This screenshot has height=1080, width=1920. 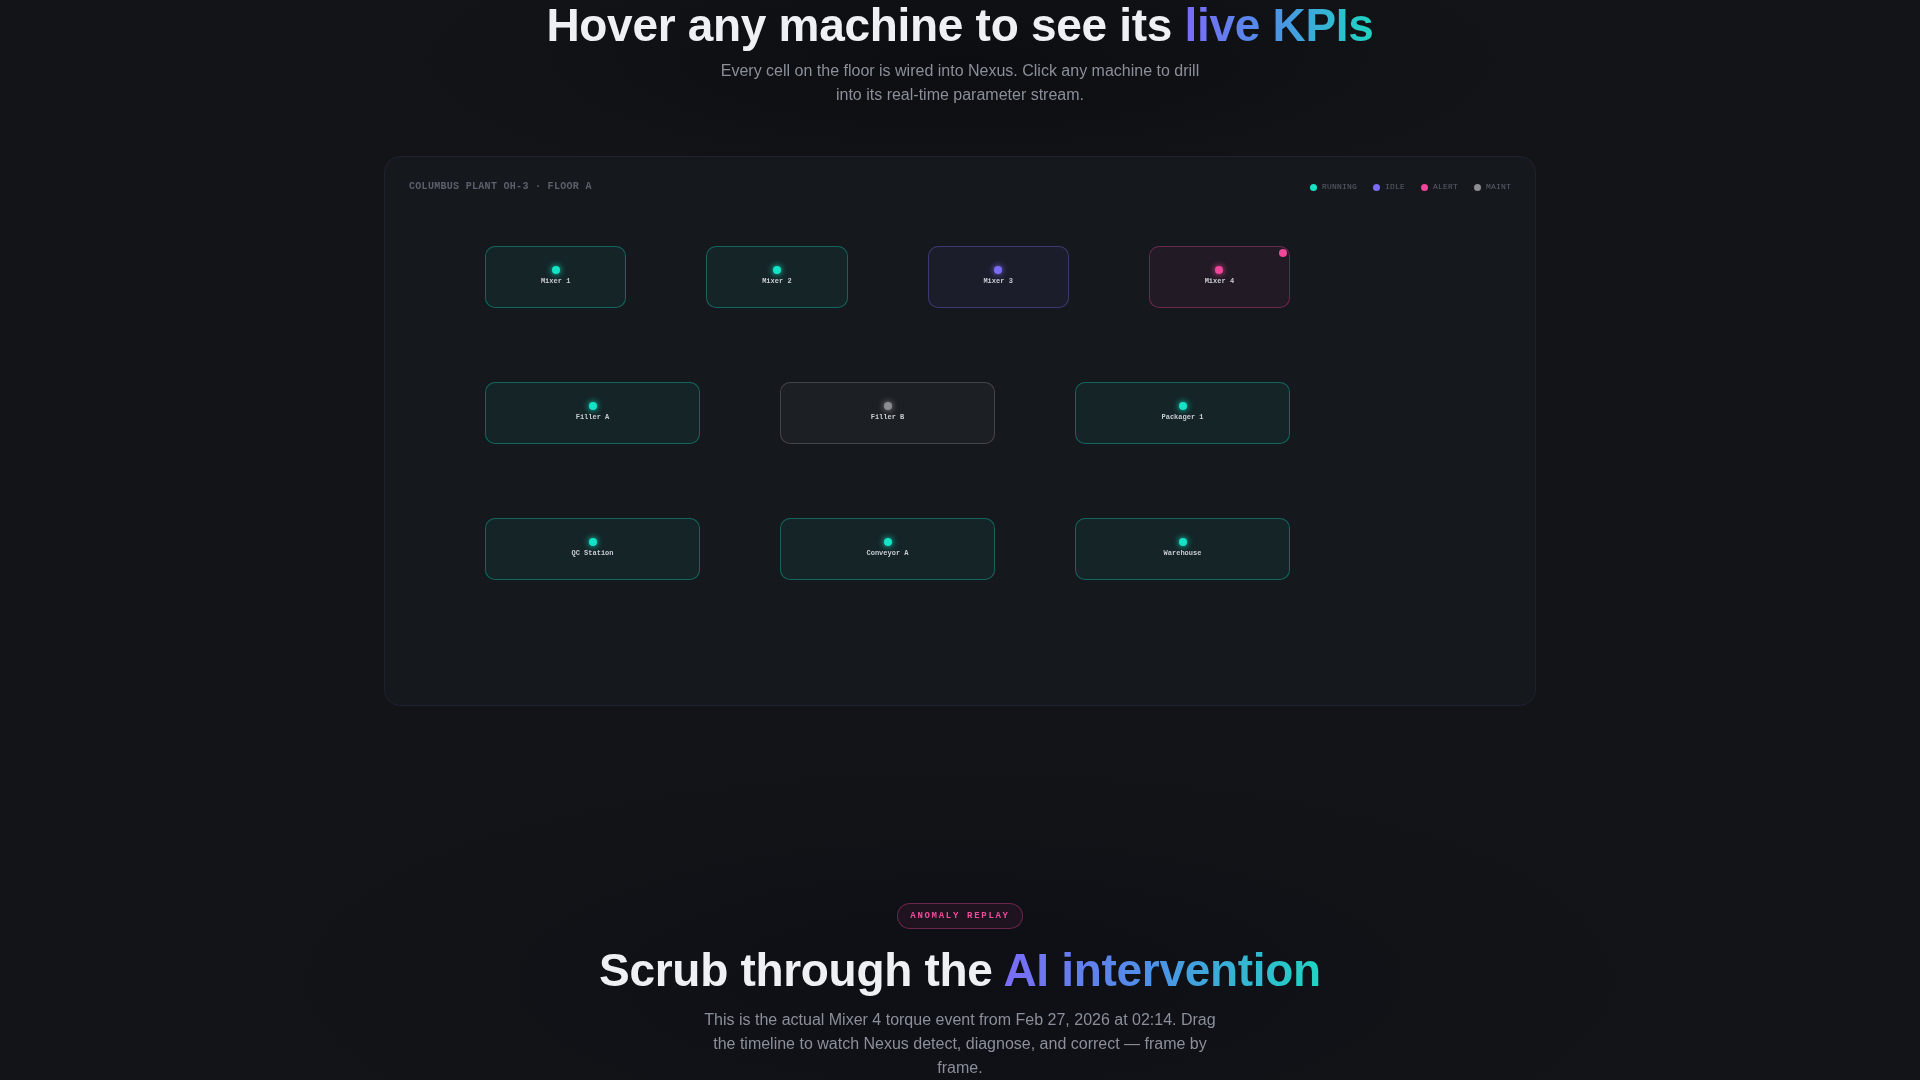 What do you see at coordinates (960, 1044) in the screenshot?
I see `section-description: This is the actual Mixer 4 torque event from Feb 27, 2026 at 02:14. Drag the timeline to watch Nexus detect, diagnose, and correct — frame by frame.` at bounding box center [960, 1044].